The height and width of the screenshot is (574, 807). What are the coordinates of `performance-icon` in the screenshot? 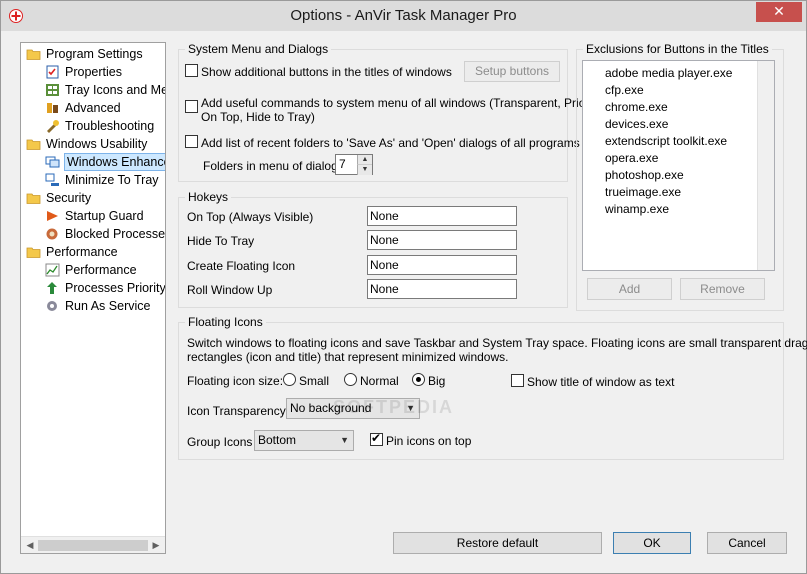 It's located at (52, 270).